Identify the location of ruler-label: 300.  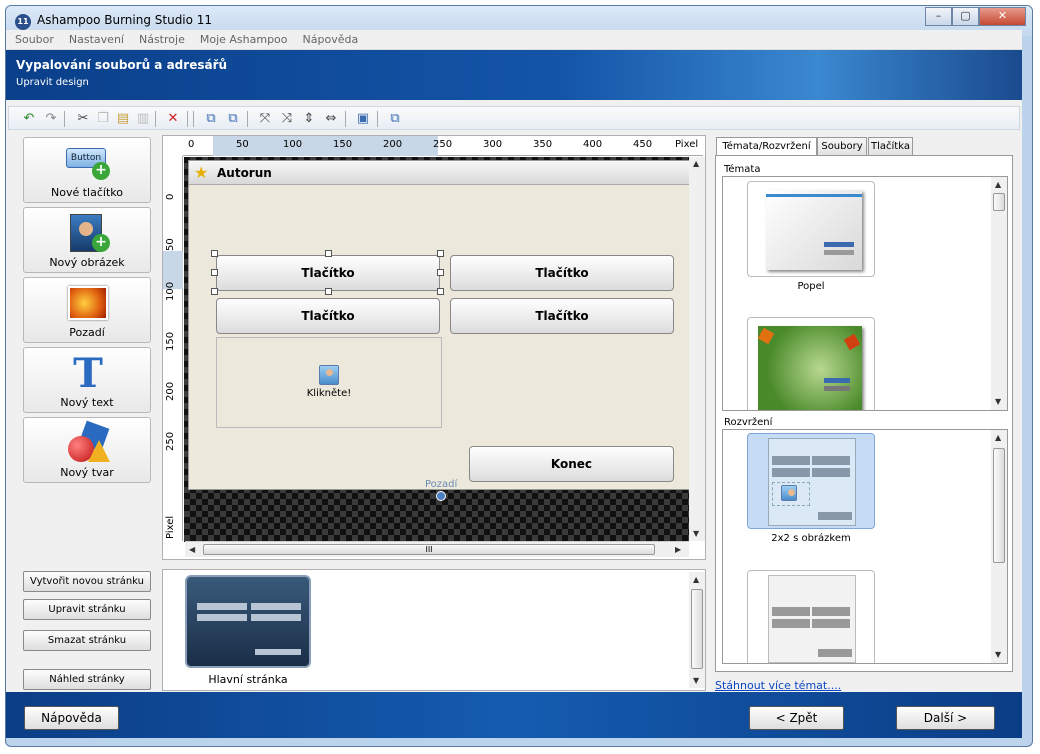
(493, 144).